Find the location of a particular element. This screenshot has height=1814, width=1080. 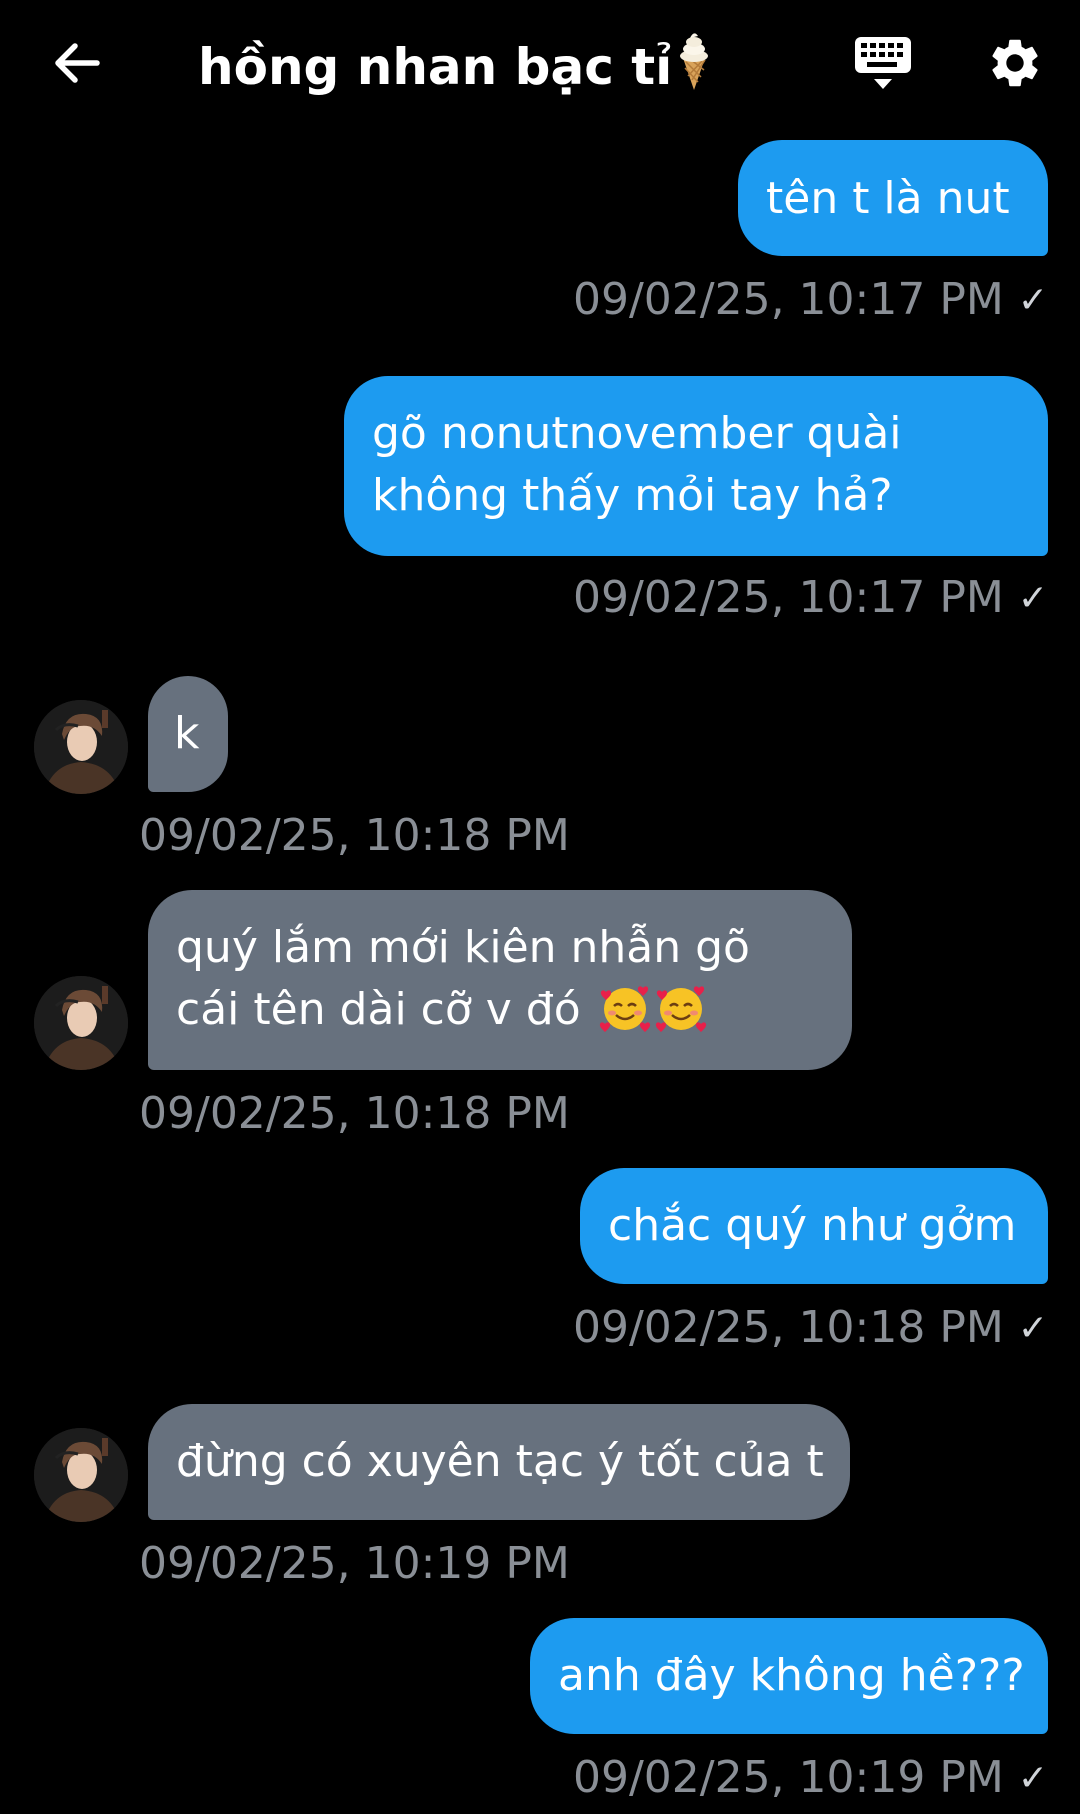

message-timestamp: 09/02/25, 10:18 PM ✓ is located at coordinates (810, 1328).